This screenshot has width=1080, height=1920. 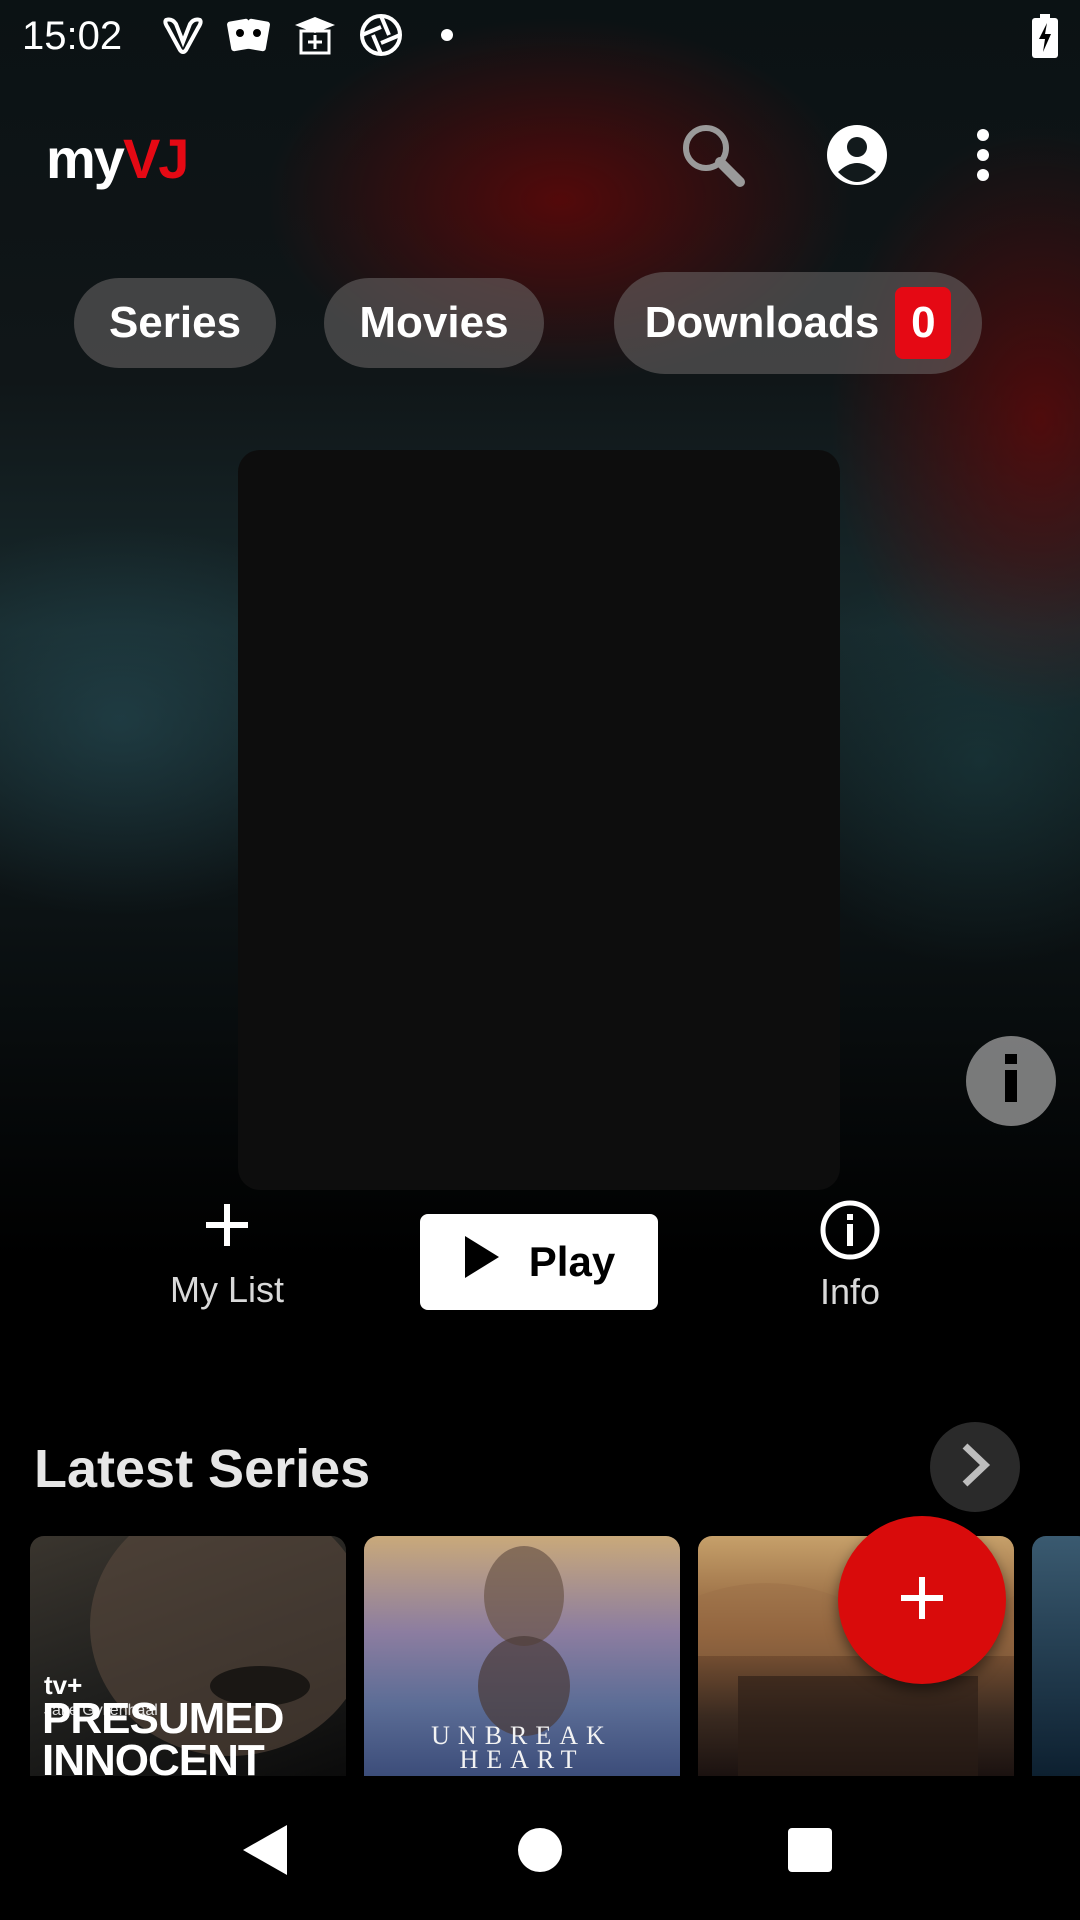 I want to click on graduation-icon, so click(x=315, y=35).